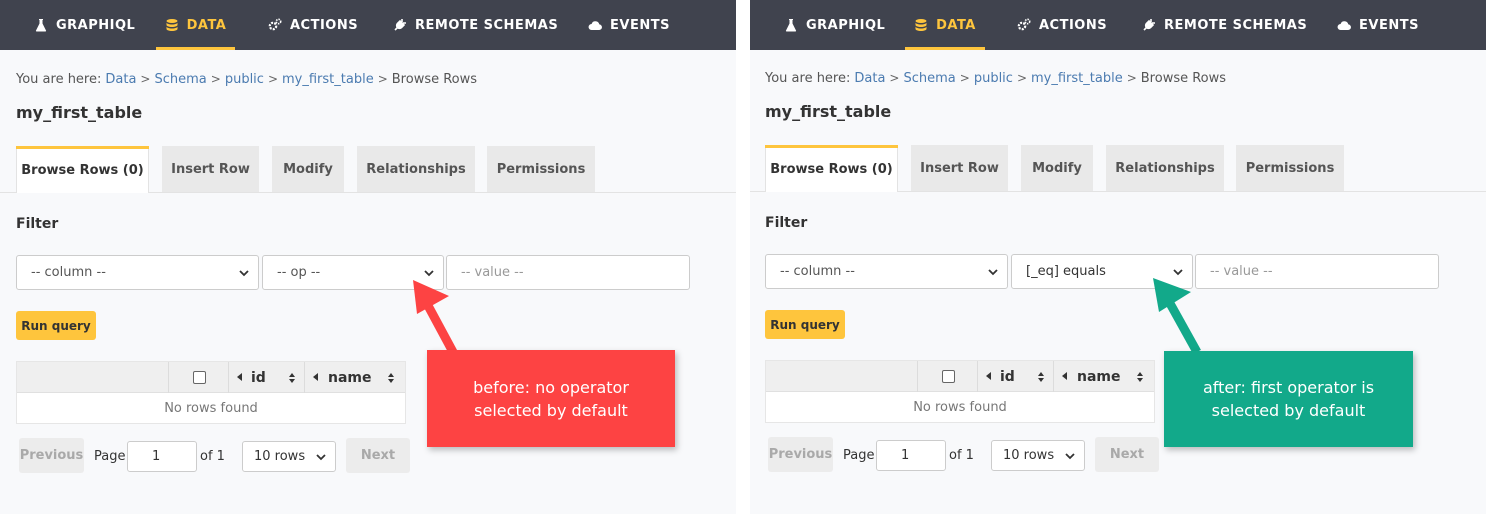  I want to click on nav-remote-schemas-label: REMOTE SCHEMAS, so click(1236, 25).